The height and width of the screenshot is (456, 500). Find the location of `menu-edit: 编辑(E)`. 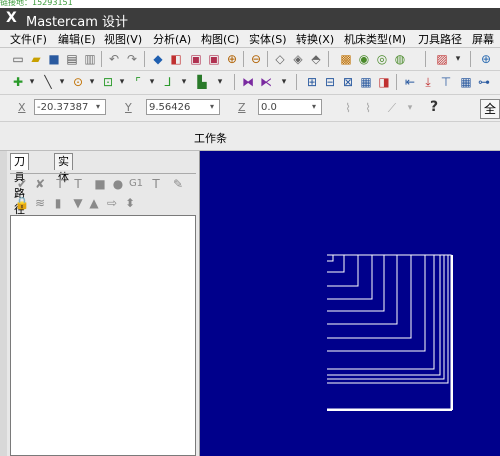

menu-edit: 编辑(E) is located at coordinates (77, 39).